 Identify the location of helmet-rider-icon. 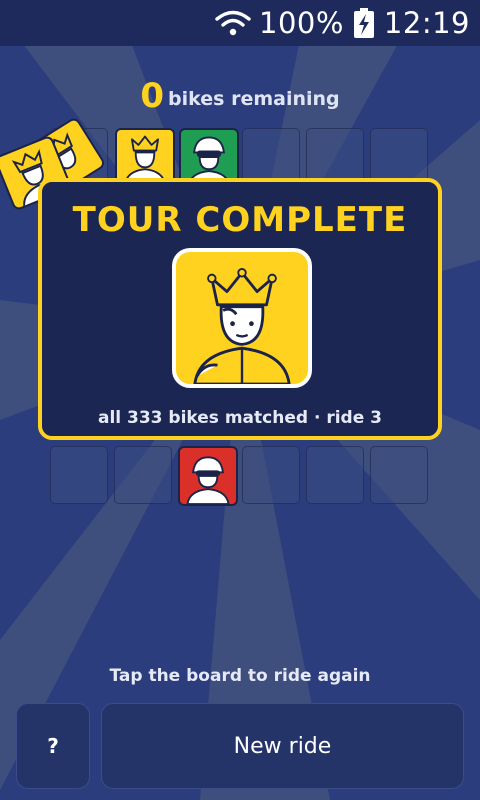
(208, 480).